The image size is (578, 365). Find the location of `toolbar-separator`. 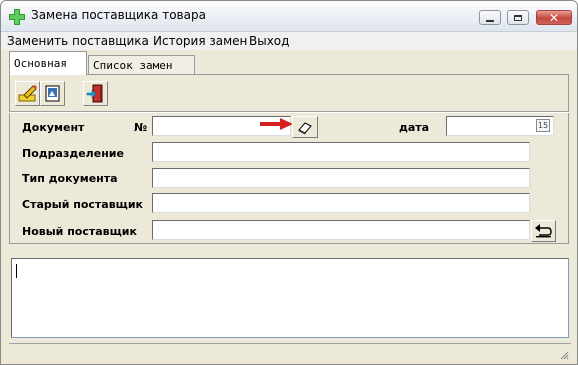

toolbar-separator is located at coordinates (289, 112).